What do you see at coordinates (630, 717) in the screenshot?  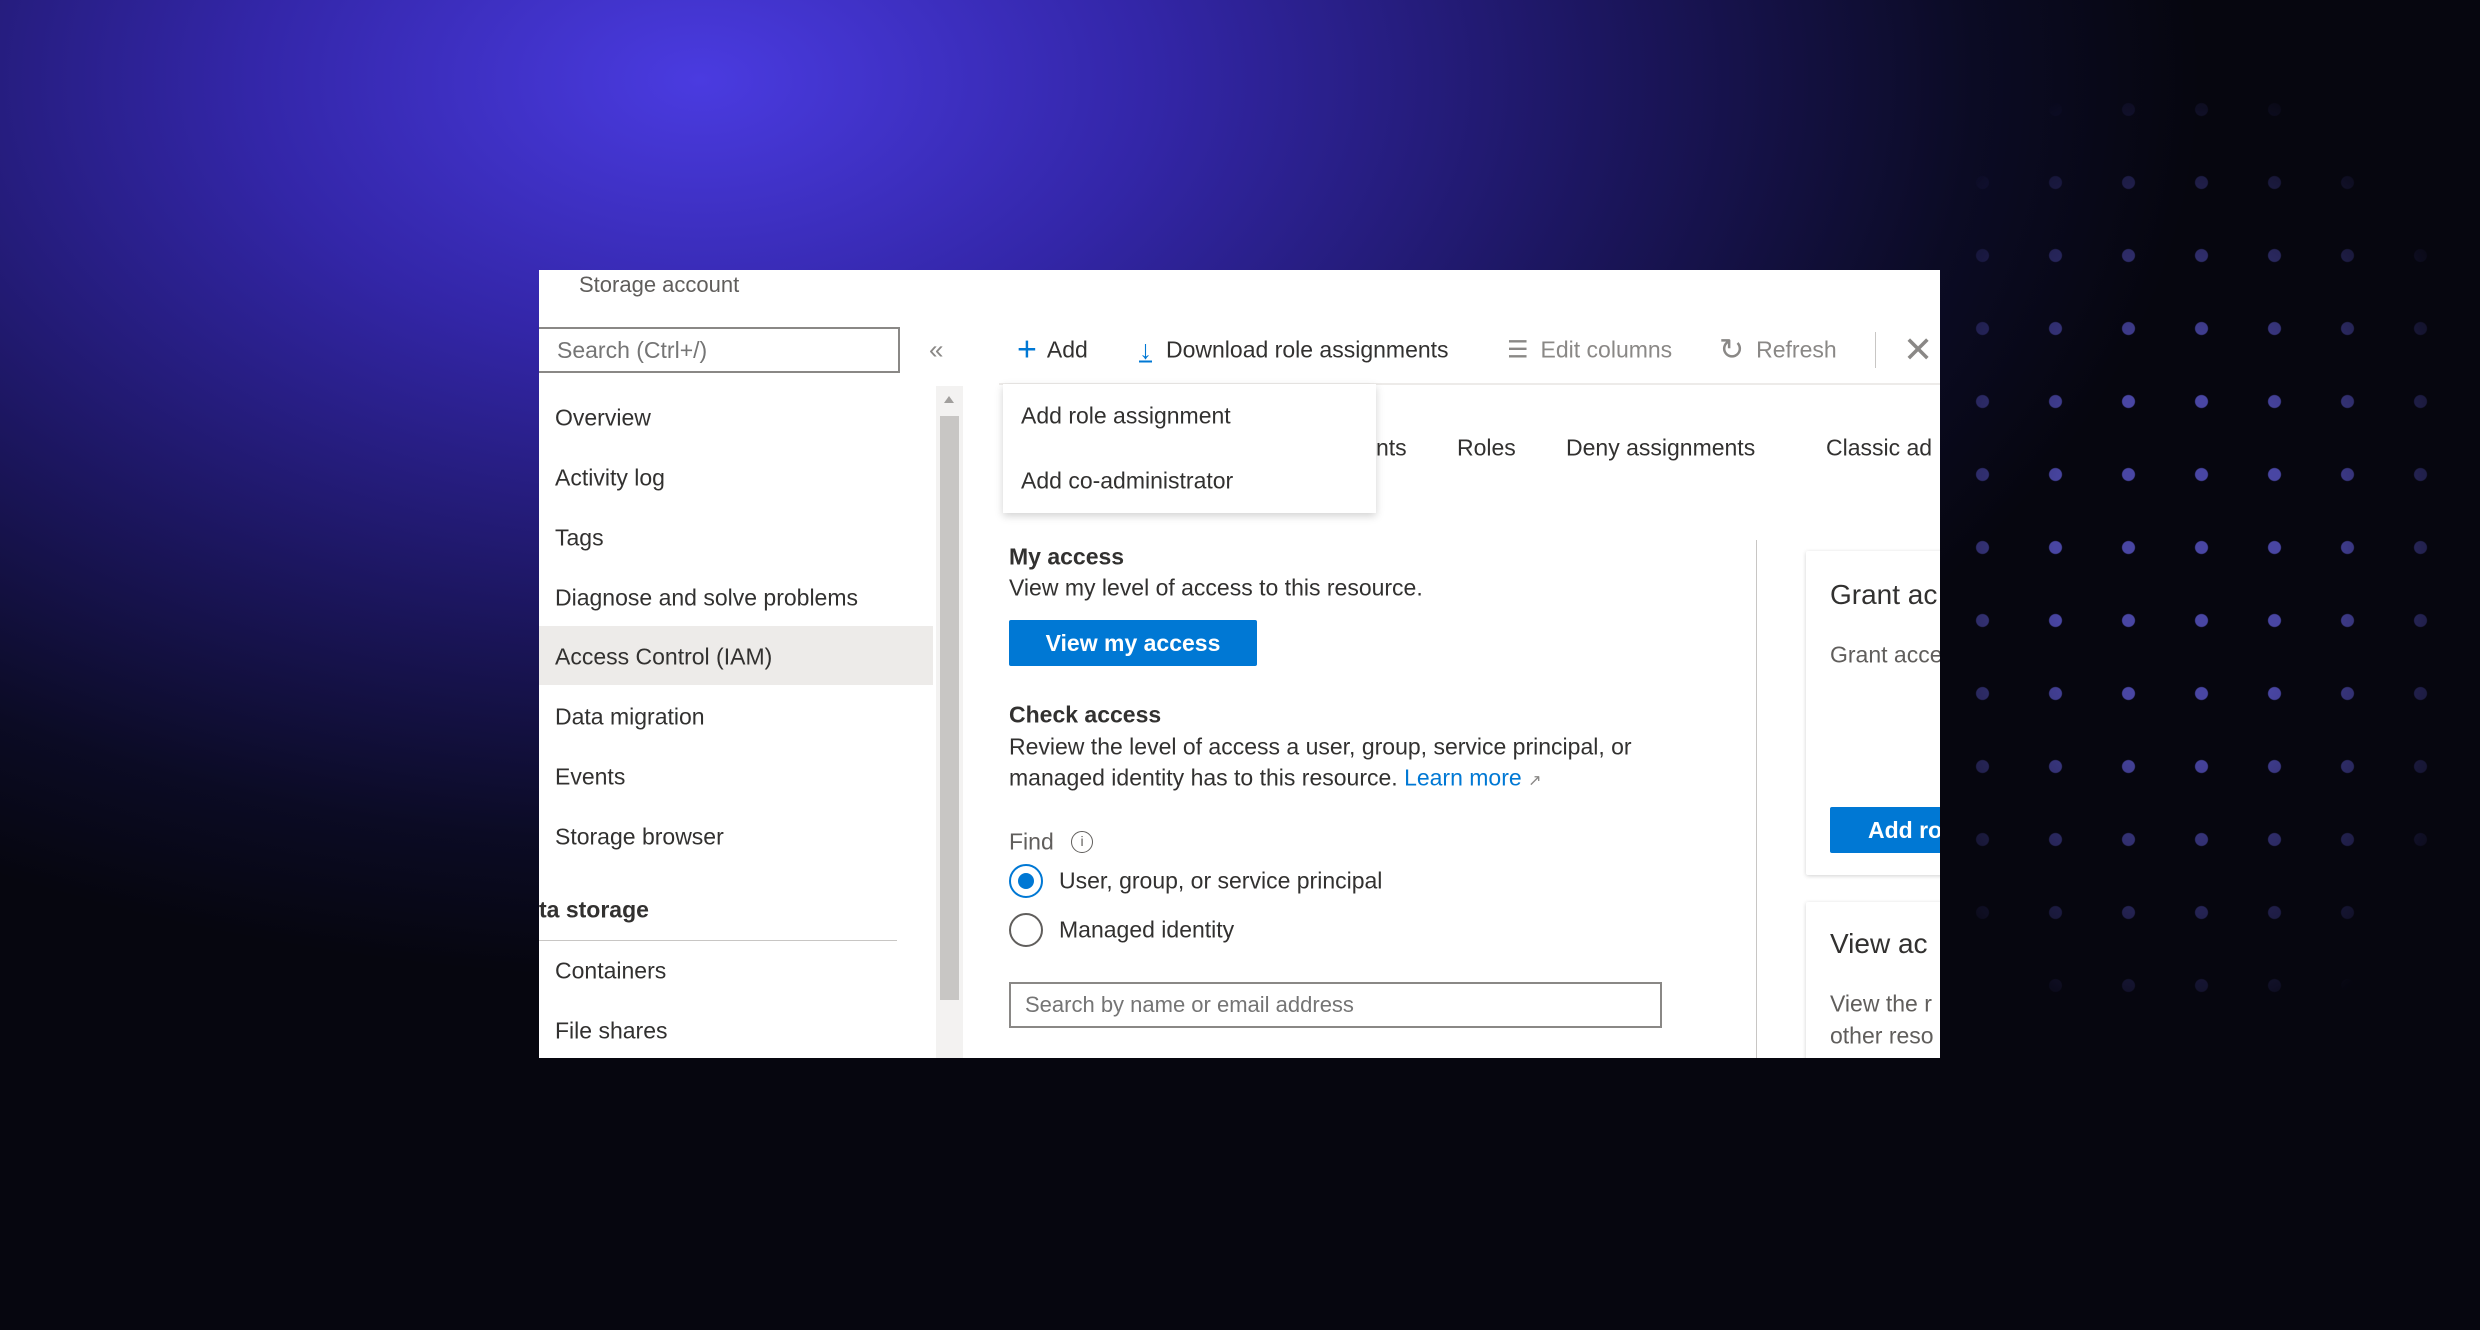 I see `sidebar-item-data-migration: Data migration` at bounding box center [630, 717].